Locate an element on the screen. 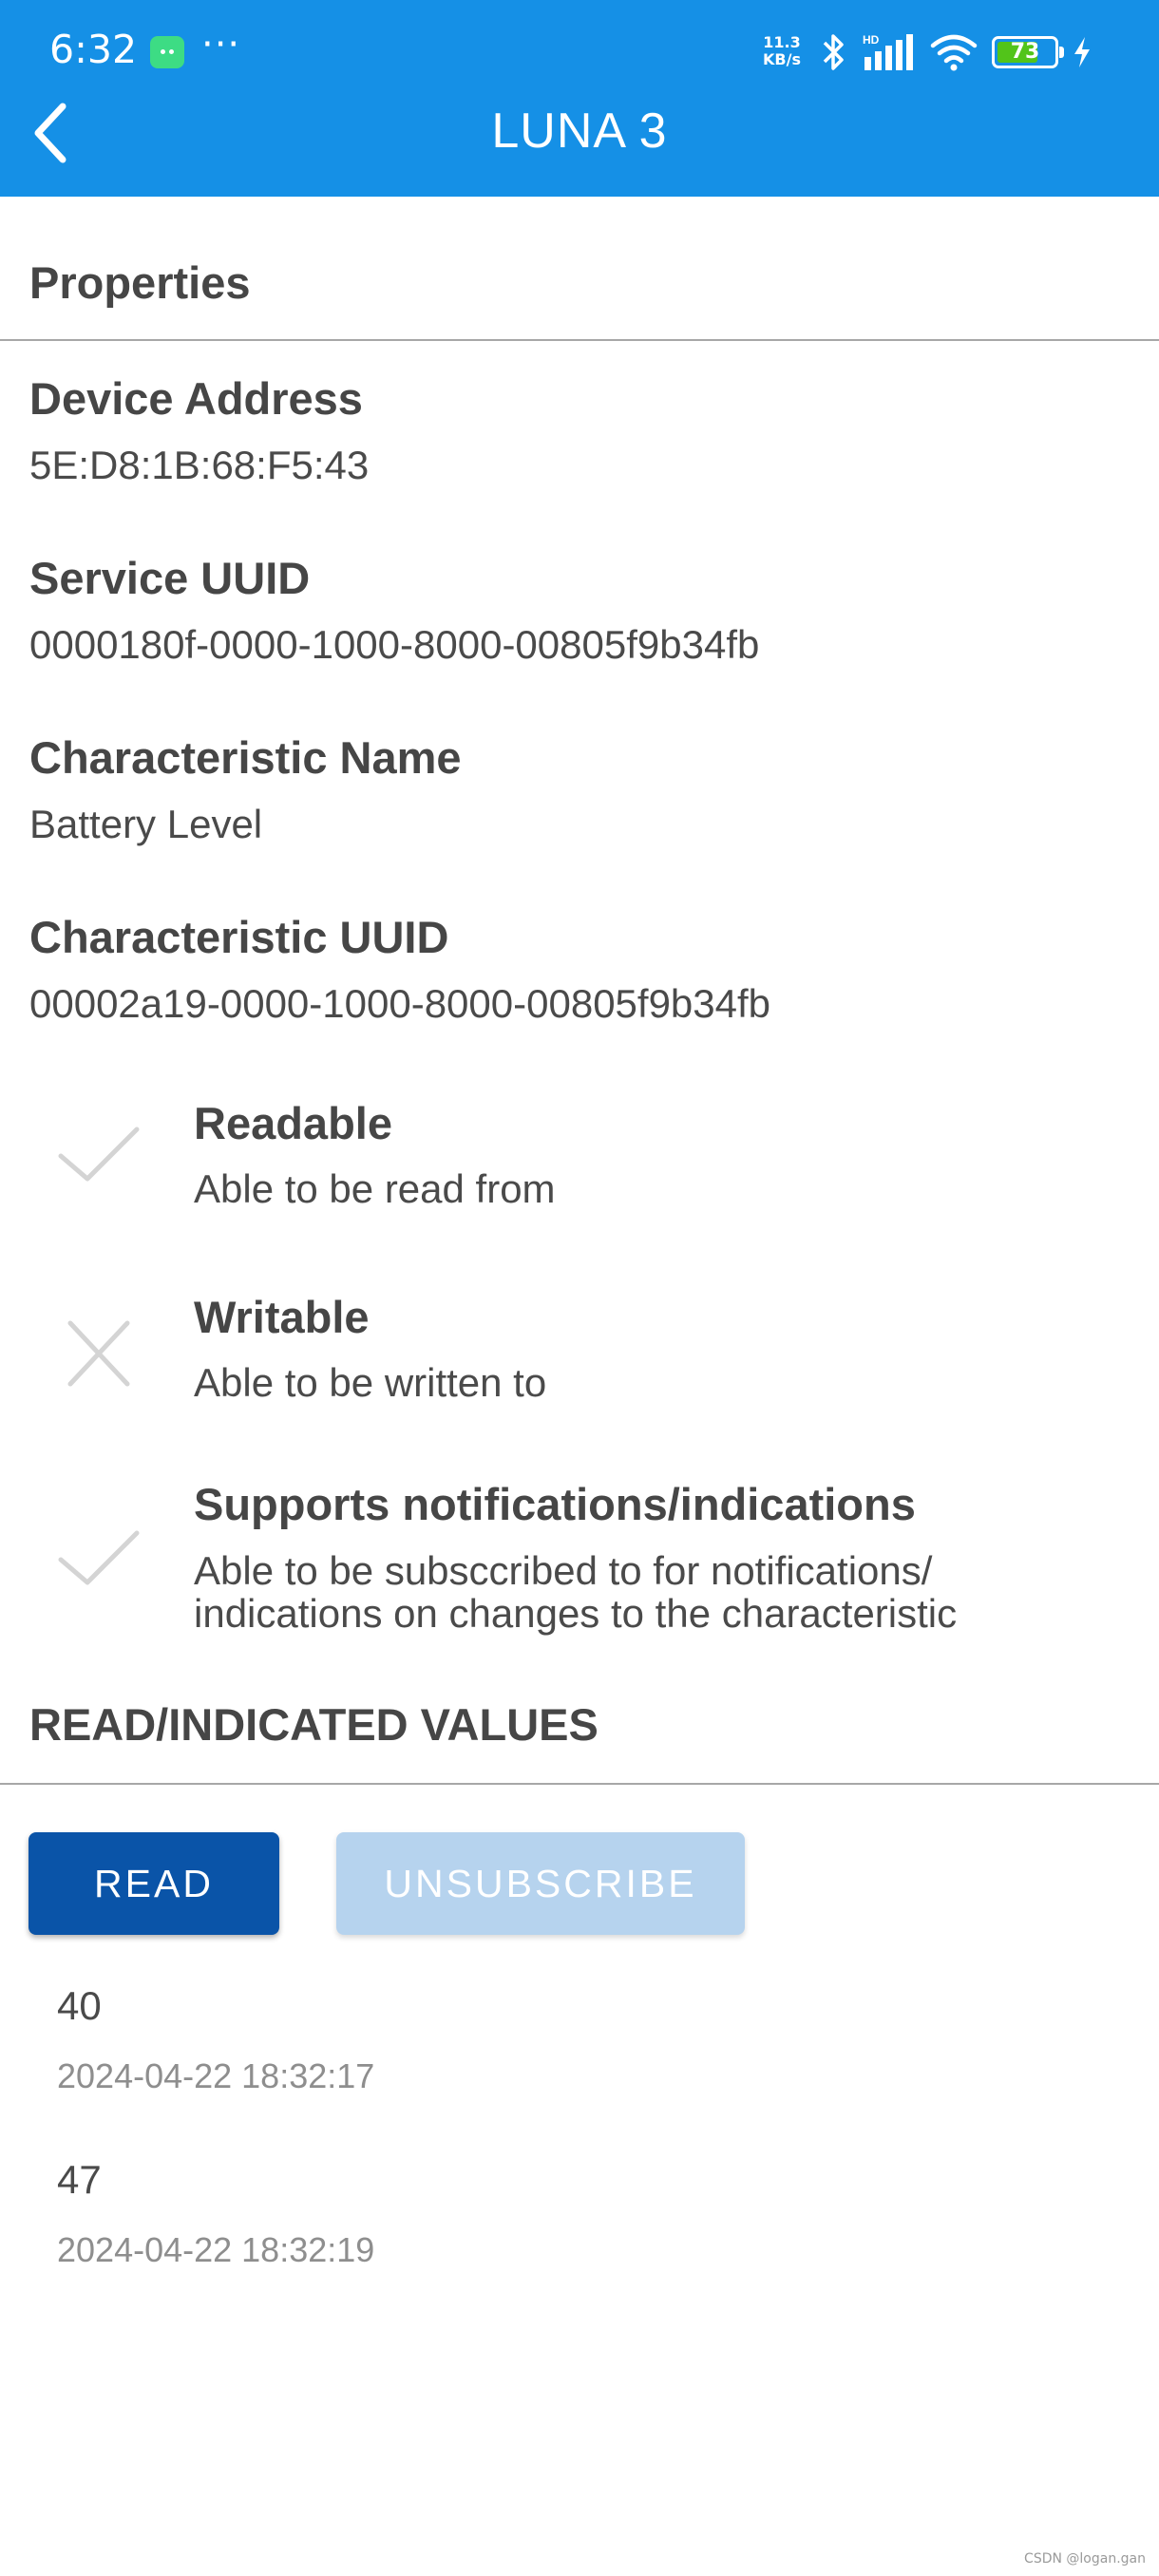 The height and width of the screenshot is (2576, 1159). wifi-icon is located at coordinates (954, 52).